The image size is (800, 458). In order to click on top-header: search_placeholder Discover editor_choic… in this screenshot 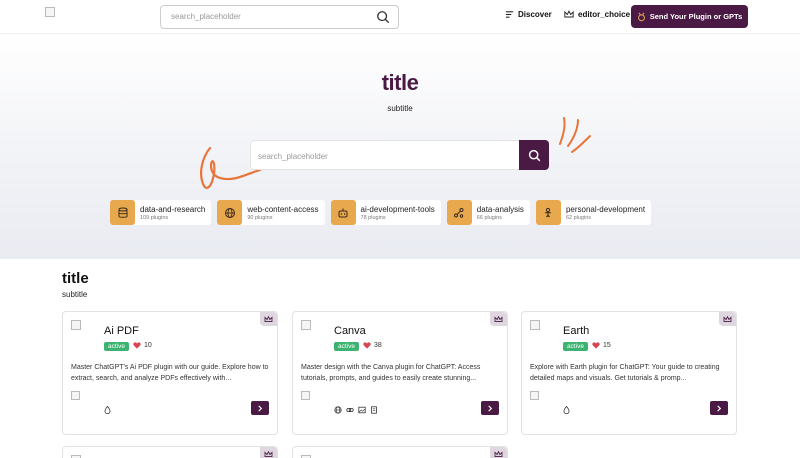, I will do `click(400, 17)`.